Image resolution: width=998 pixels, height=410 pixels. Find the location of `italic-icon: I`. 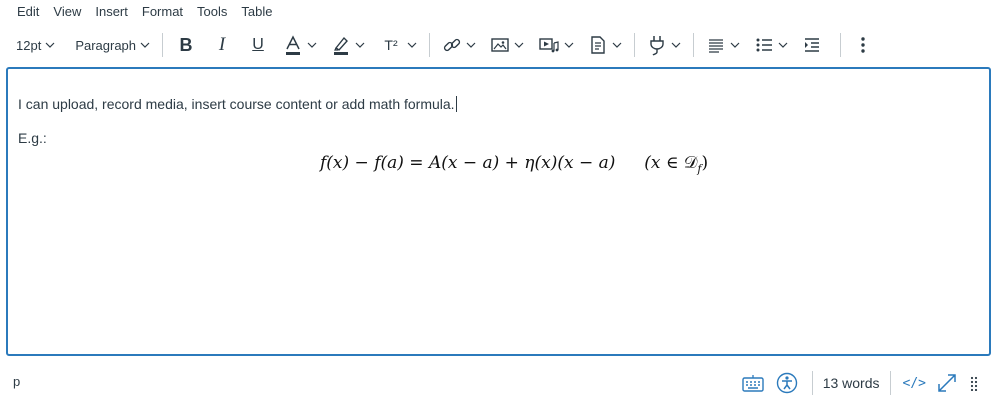

italic-icon: I is located at coordinates (222, 44).